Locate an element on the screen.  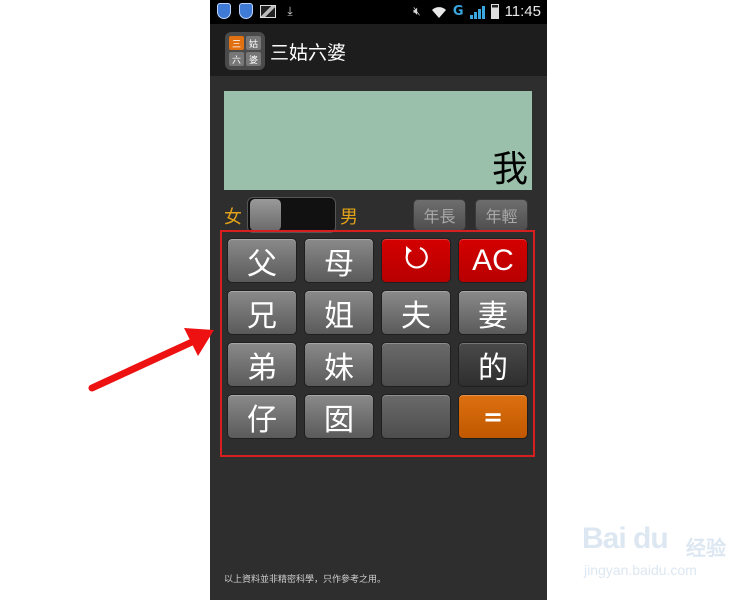
watermark-url: jingyan.baidu.com is located at coordinates (640, 570).